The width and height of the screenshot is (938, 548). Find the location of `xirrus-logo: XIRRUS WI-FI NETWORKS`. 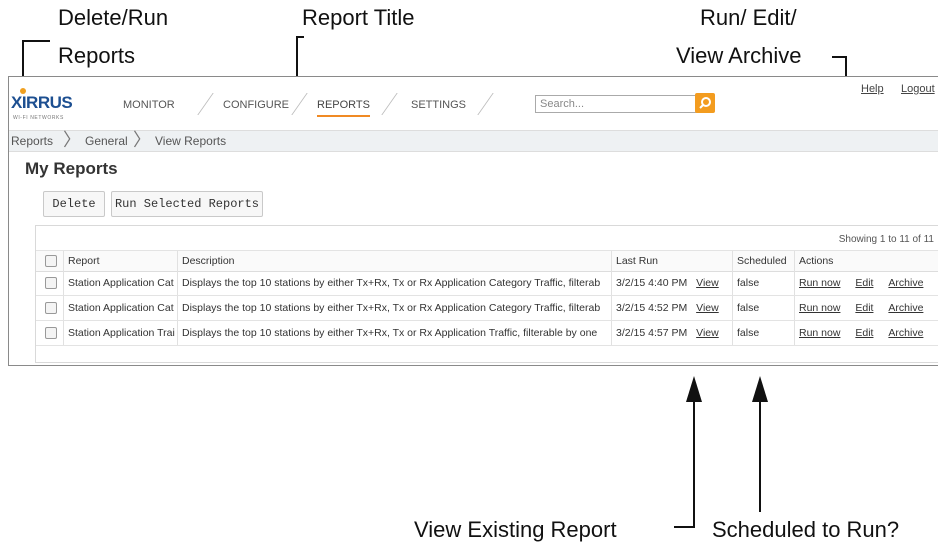

xirrus-logo: XIRRUS WI-FI NETWORKS is located at coordinates (46, 105).